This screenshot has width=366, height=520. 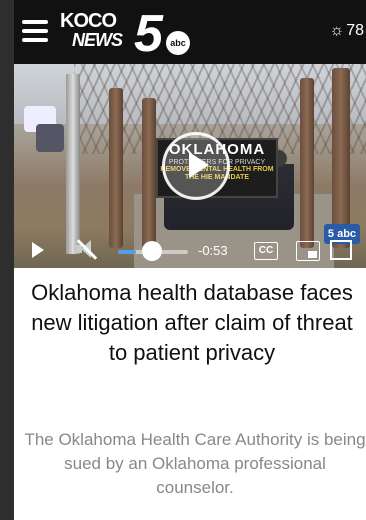 I want to click on logo-news-text: NEWS, so click(x=97, y=40).